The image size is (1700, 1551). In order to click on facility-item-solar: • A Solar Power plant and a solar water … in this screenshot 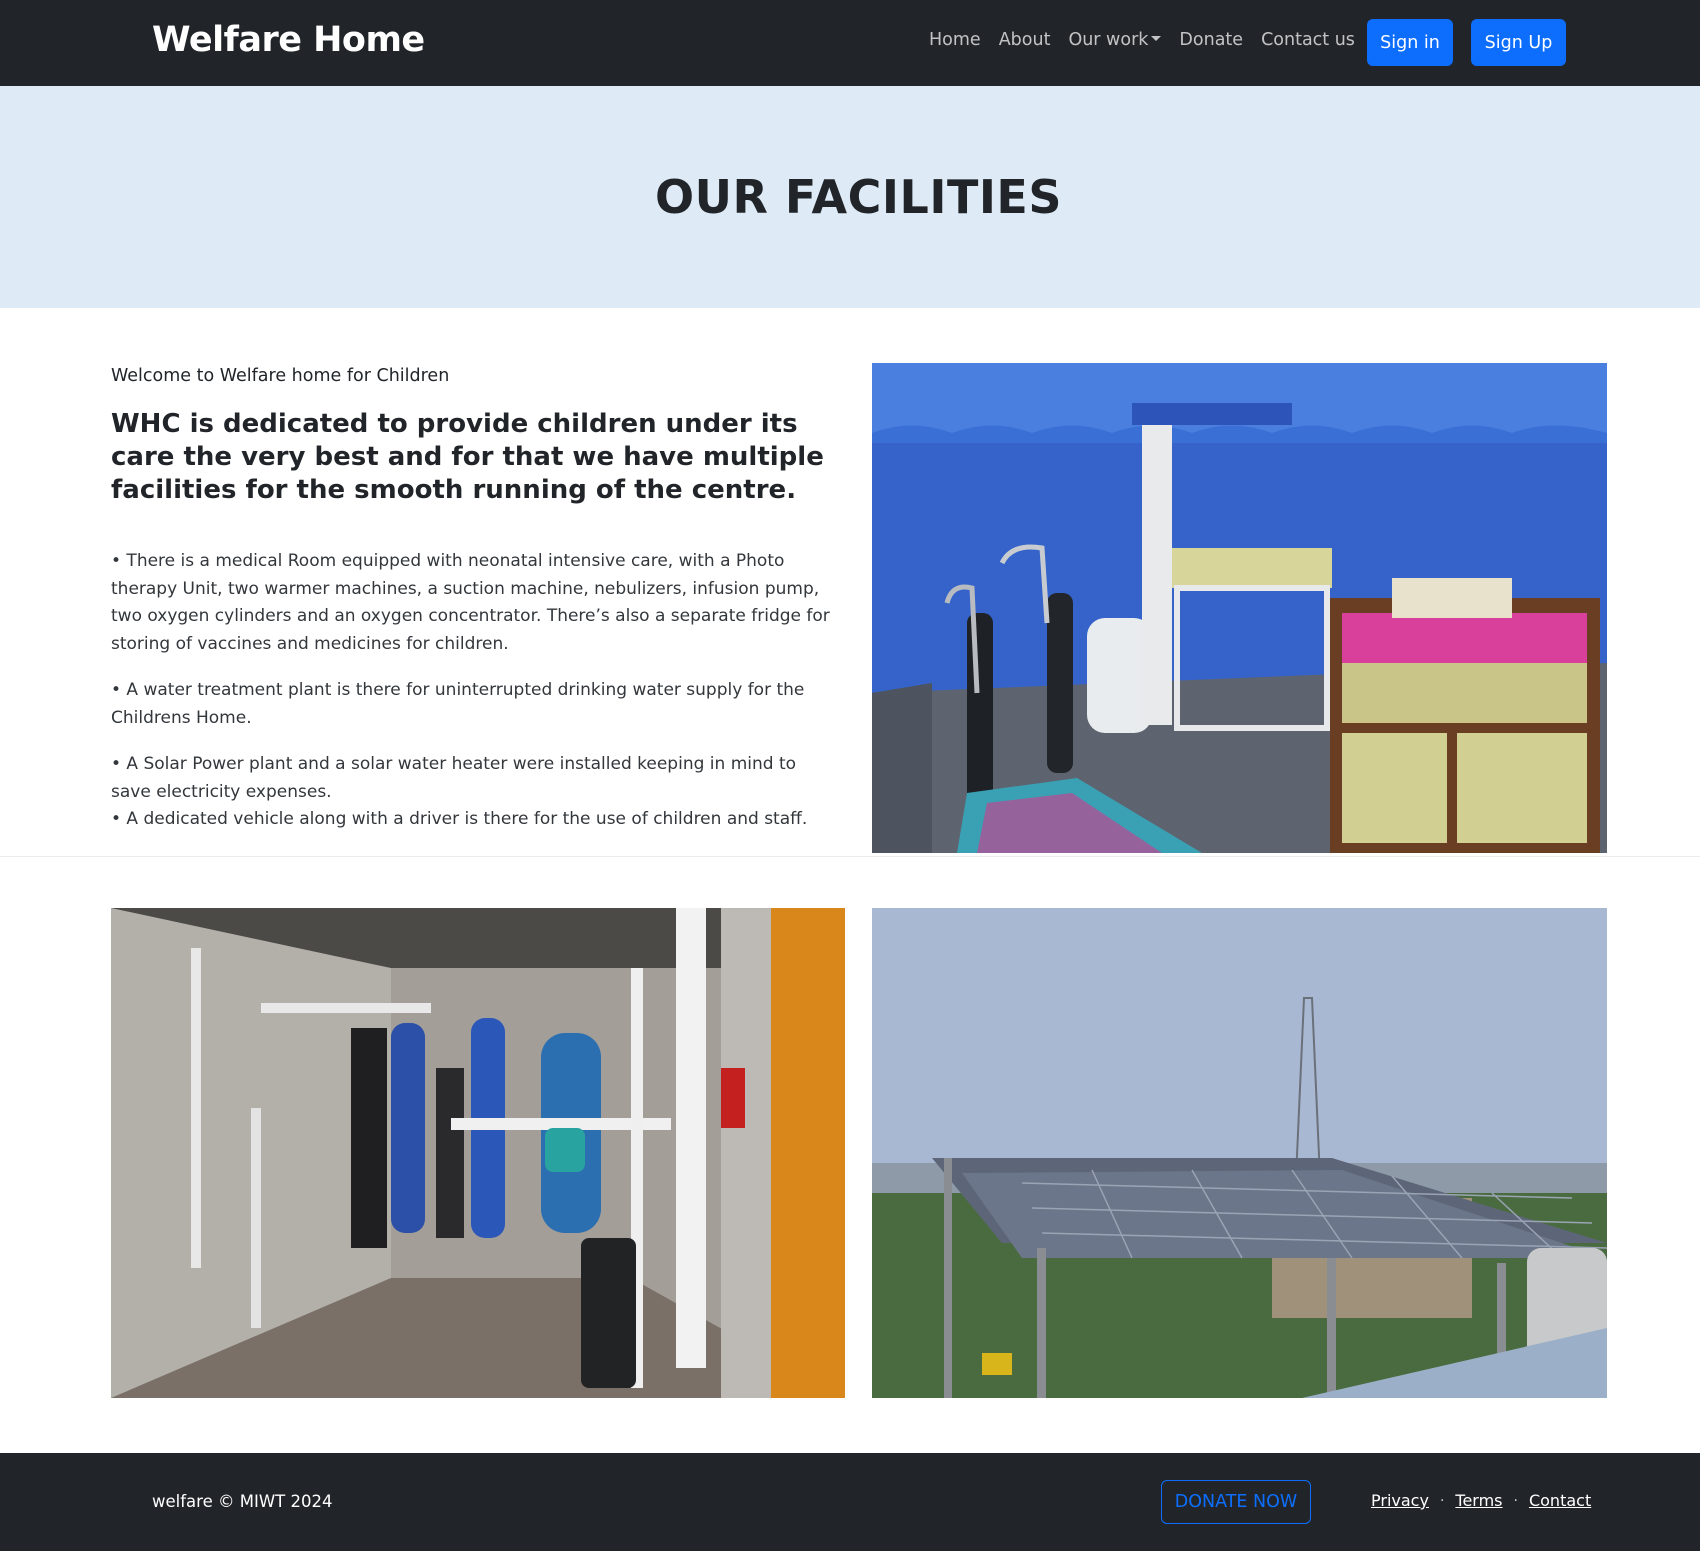, I will do `click(454, 778)`.